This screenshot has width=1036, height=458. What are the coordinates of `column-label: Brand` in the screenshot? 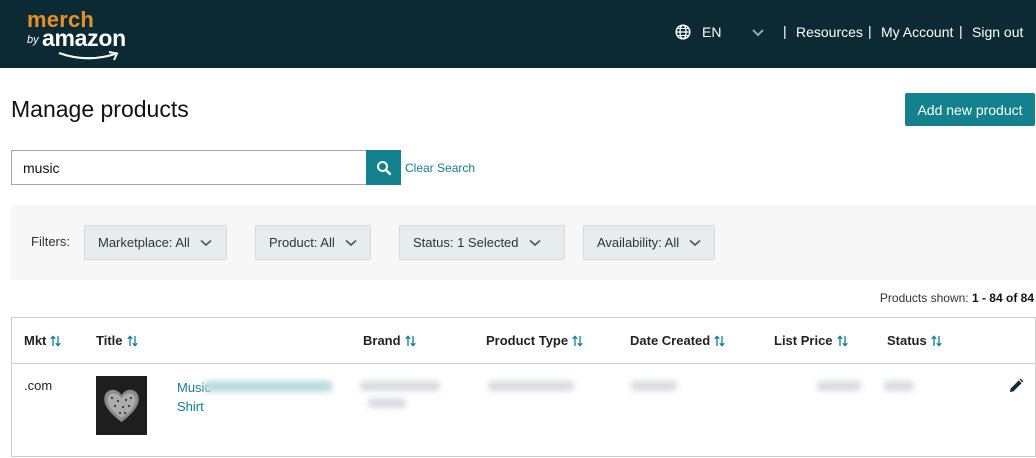 It's located at (382, 340).